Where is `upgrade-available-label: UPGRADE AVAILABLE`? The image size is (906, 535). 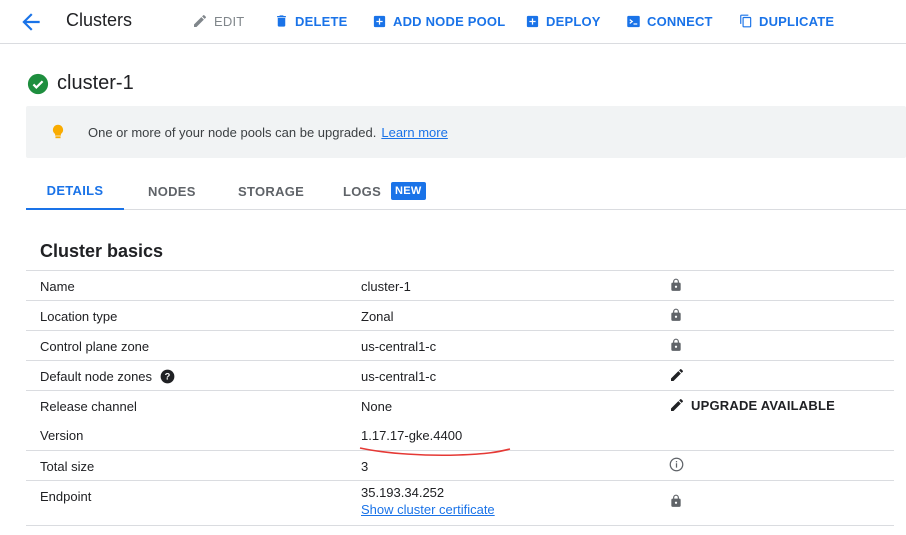
upgrade-available-label: UPGRADE AVAILABLE is located at coordinates (763, 405).